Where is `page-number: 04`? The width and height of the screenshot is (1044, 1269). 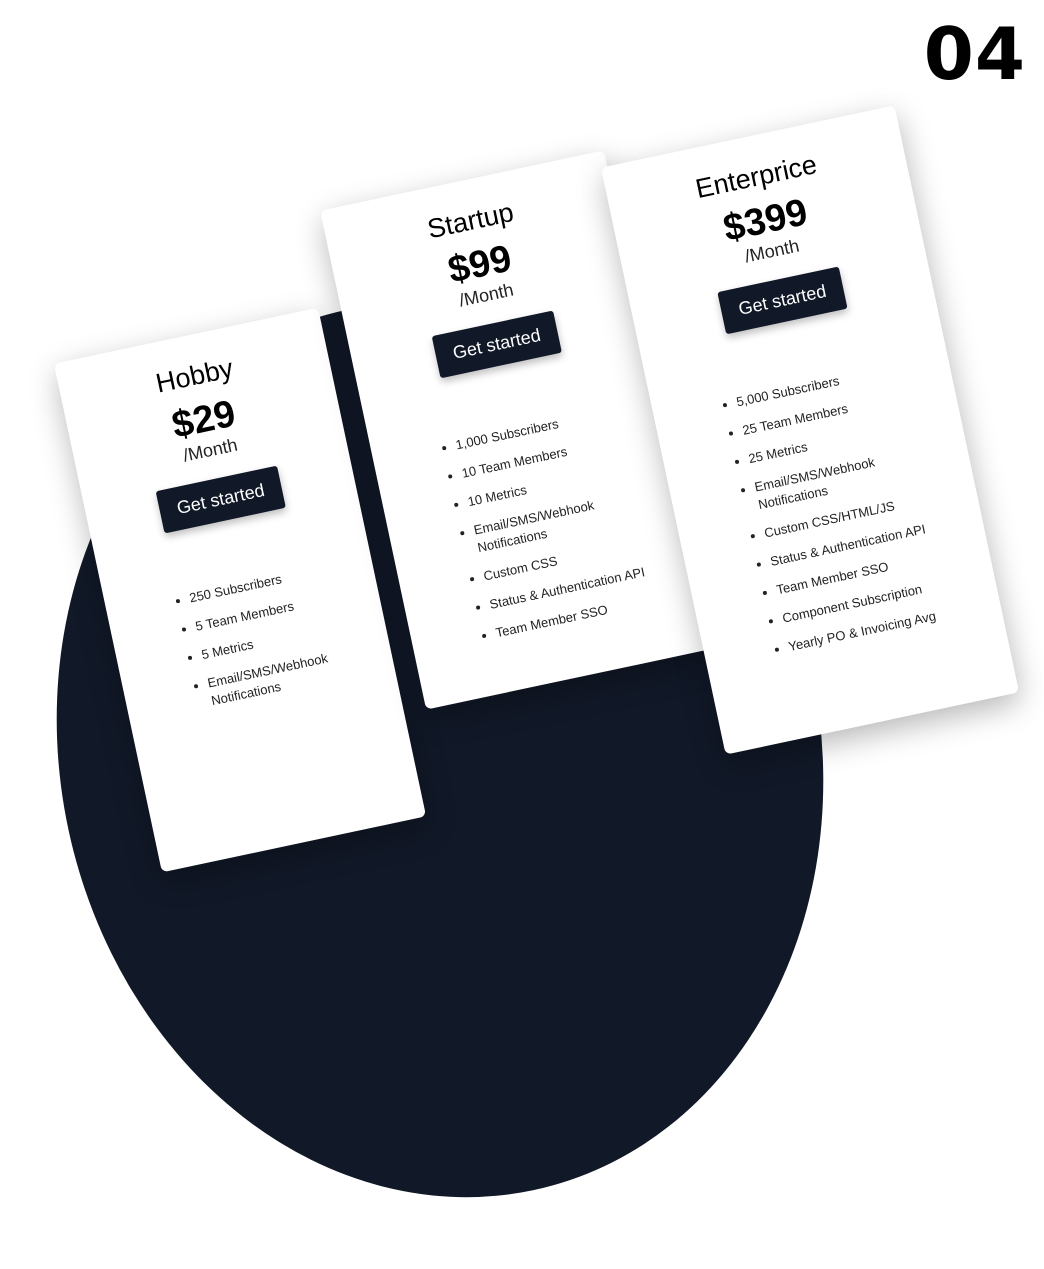 page-number: 04 is located at coordinates (974, 54).